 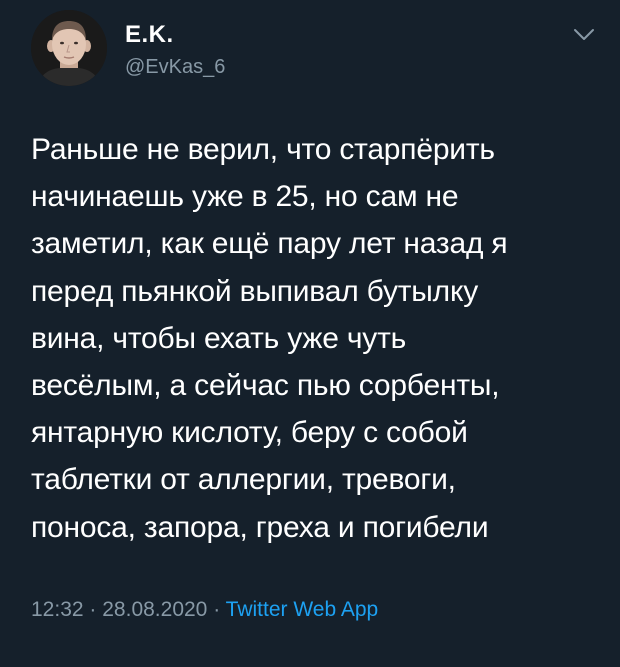 What do you see at coordinates (584, 35) in the screenshot?
I see `chevron-down-icon` at bounding box center [584, 35].